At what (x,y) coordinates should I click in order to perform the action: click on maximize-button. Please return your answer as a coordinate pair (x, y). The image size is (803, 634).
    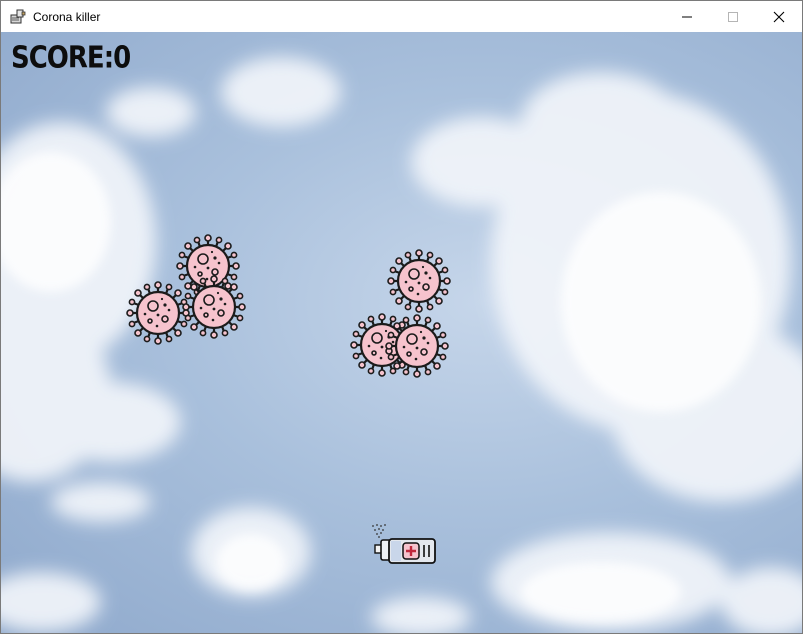
    Looking at the image, I should click on (733, 16).